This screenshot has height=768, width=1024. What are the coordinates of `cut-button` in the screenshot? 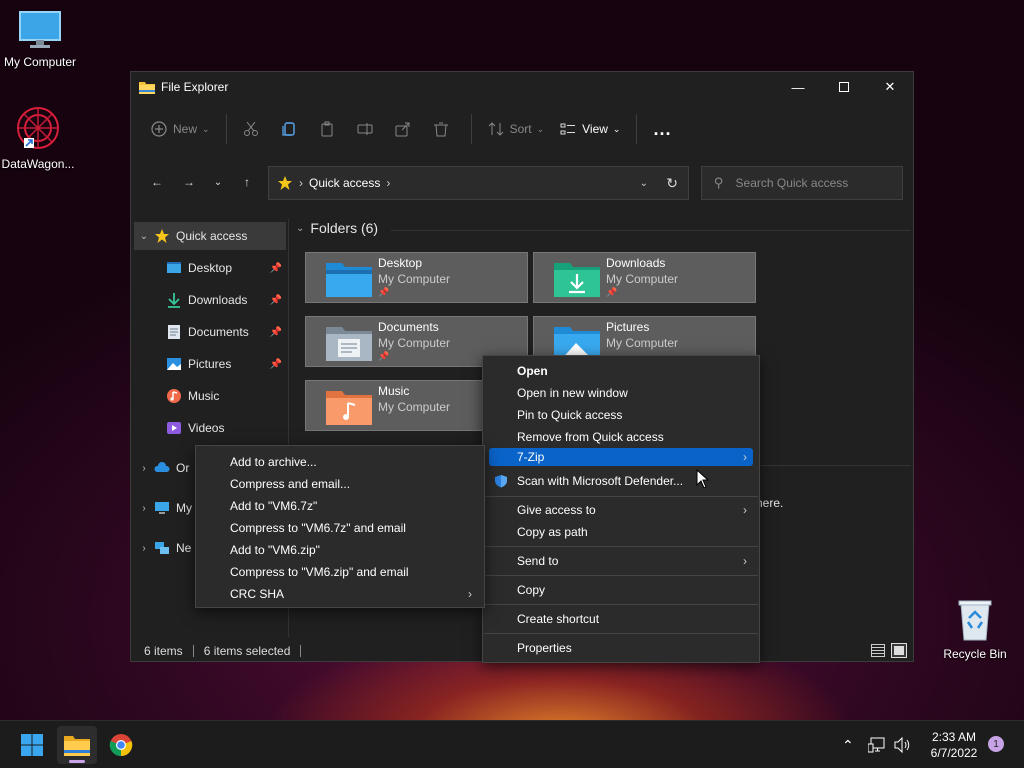 It's located at (254, 129).